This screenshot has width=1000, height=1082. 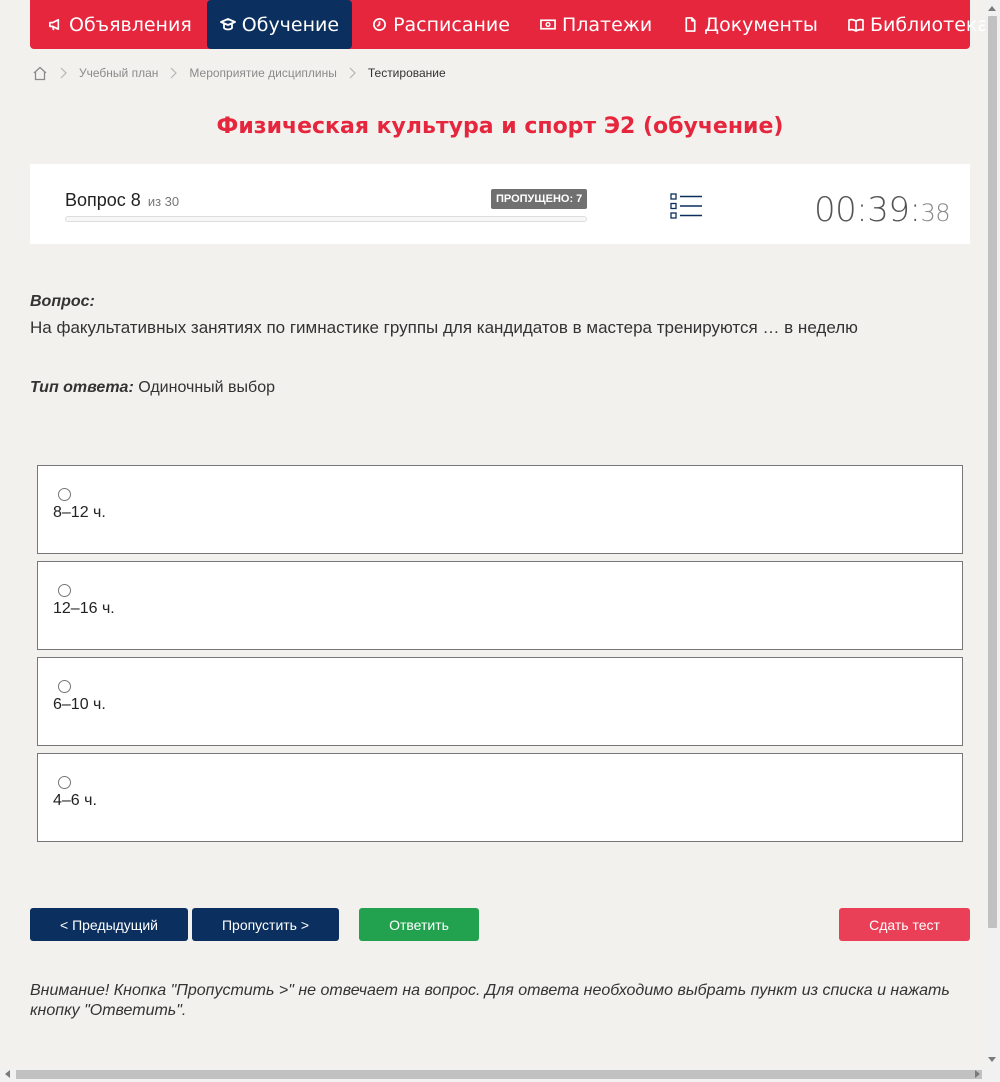 I want to click on nav-item-library: Библиотека, so click(x=915, y=24).